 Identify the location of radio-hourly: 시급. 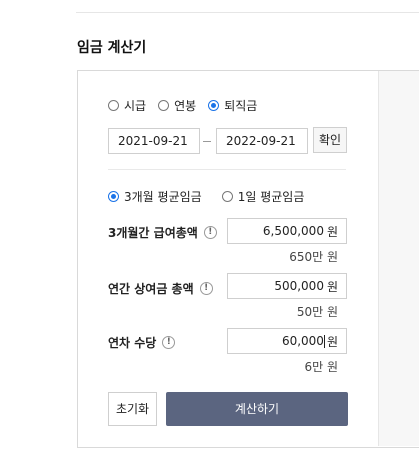
(127, 105).